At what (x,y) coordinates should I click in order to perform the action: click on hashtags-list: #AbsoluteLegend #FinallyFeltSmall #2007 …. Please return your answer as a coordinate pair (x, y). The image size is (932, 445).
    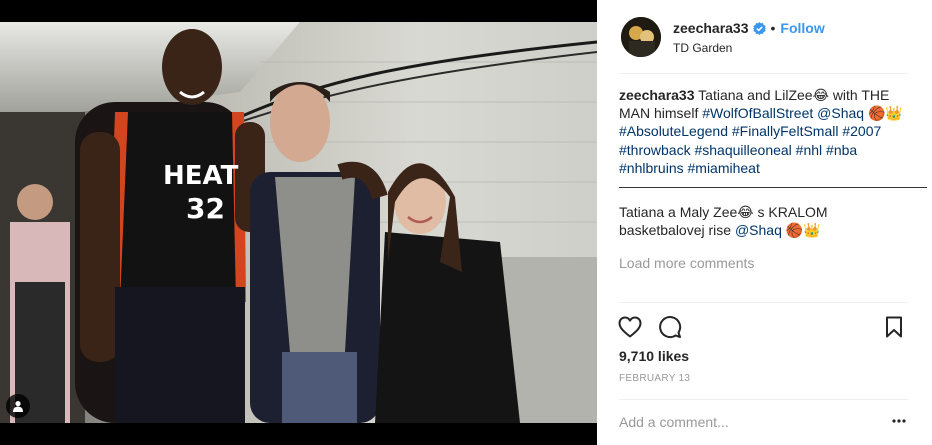
    Looking at the image, I should click on (764, 149).